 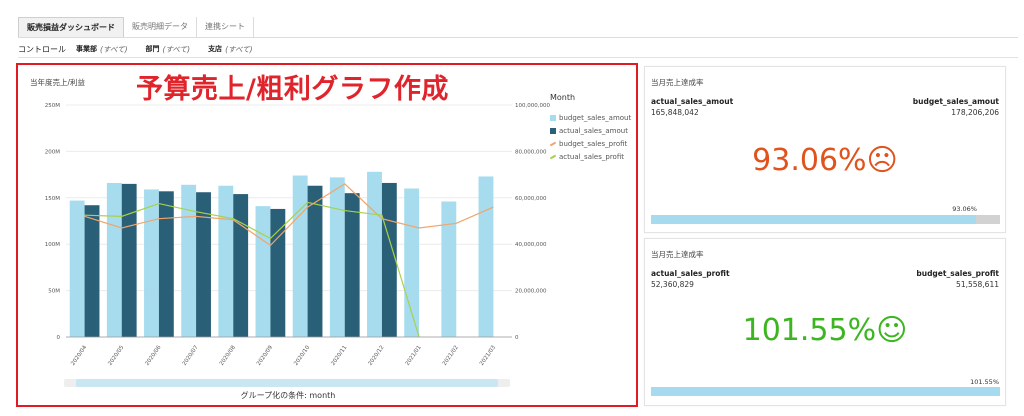 What do you see at coordinates (86, 49) in the screenshot?
I see `filter-division-label: 事業部` at bounding box center [86, 49].